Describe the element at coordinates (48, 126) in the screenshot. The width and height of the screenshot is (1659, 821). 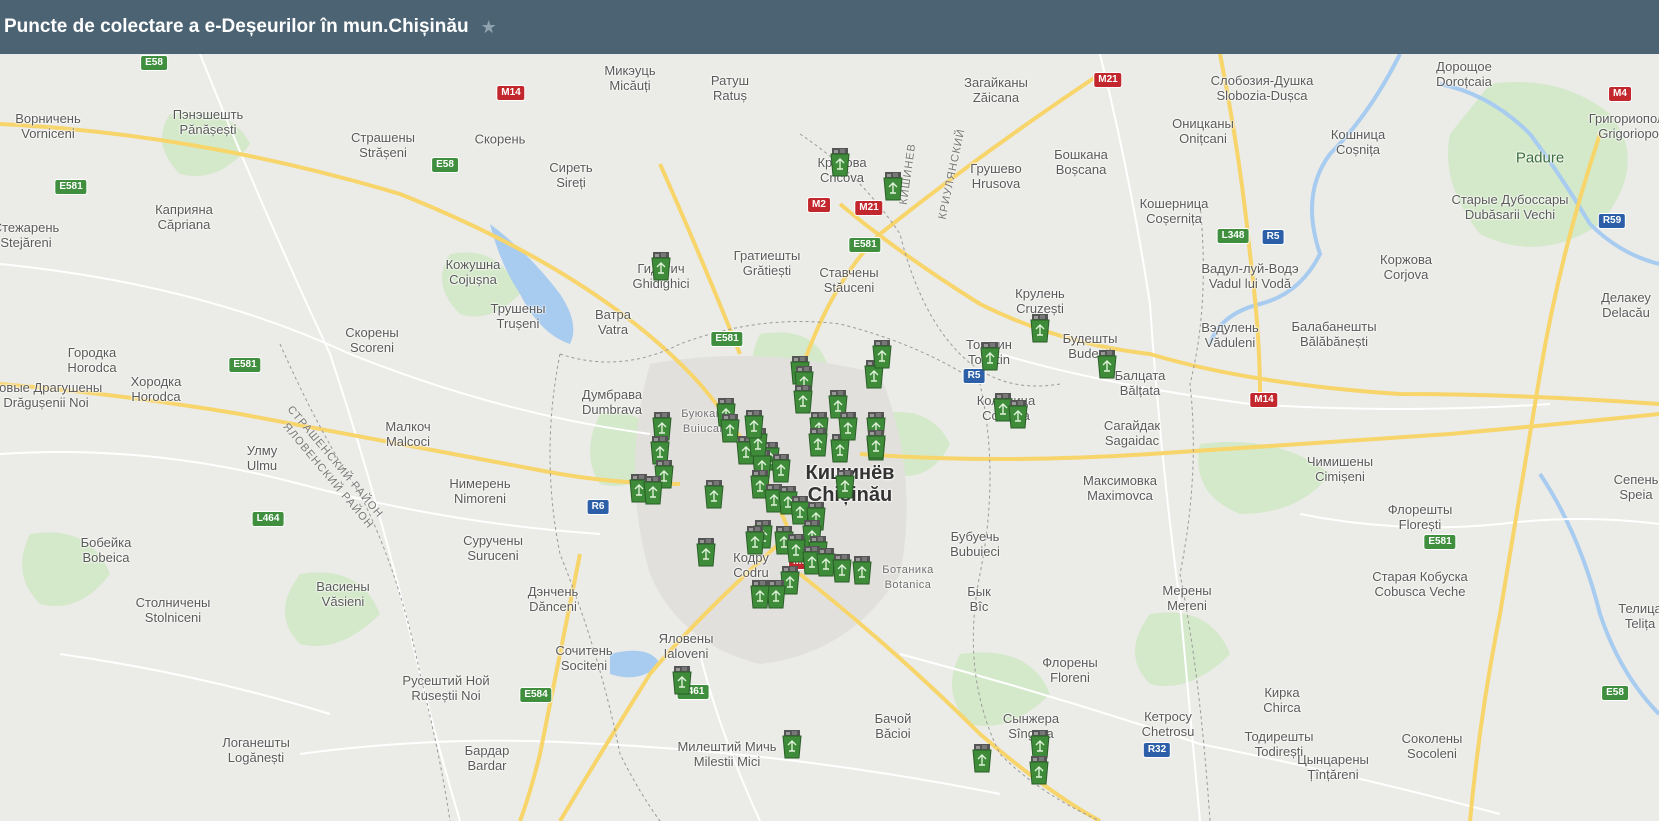
I see `place-label: Ворничень Vorniceni` at that location.